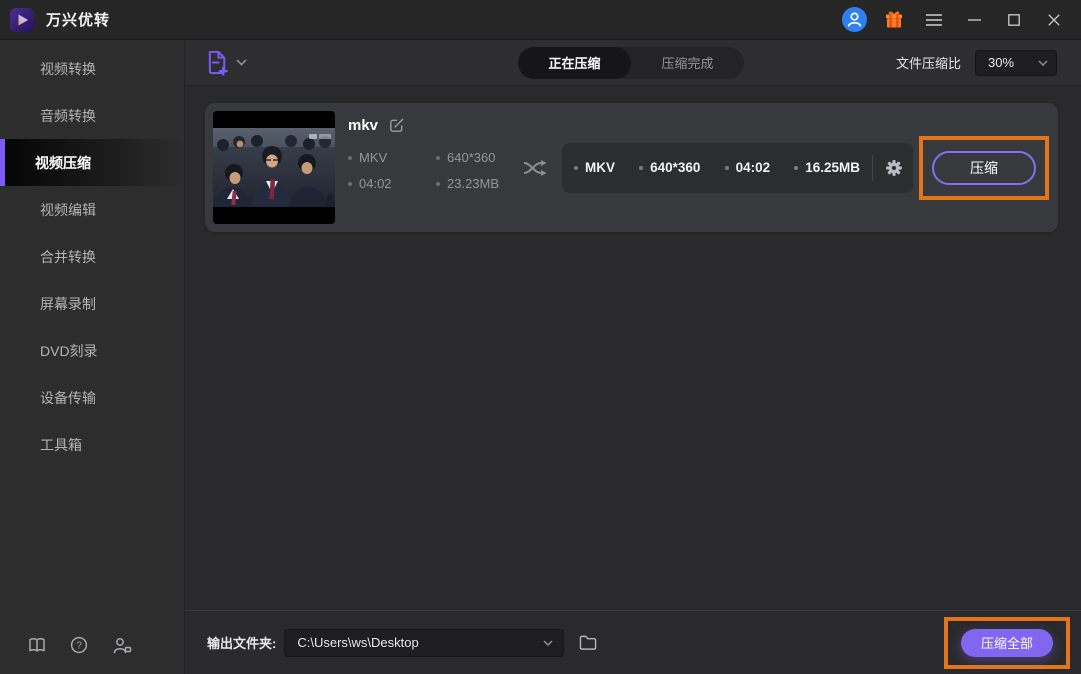 This screenshot has width=1081, height=674. What do you see at coordinates (122, 645) in the screenshot?
I see `contact-us-icon` at bounding box center [122, 645].